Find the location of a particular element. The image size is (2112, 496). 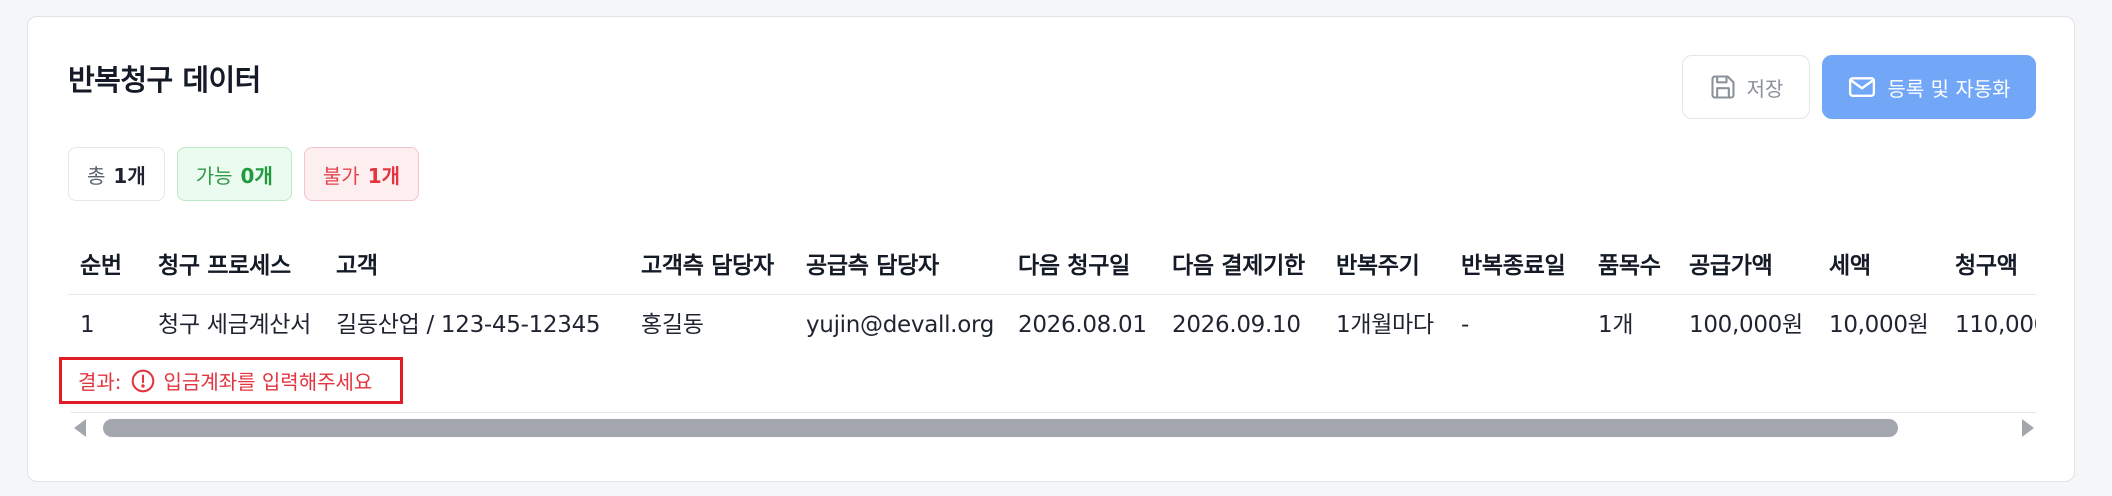

table-cell: 1개월마다 is located at coordinates (1385, 325).